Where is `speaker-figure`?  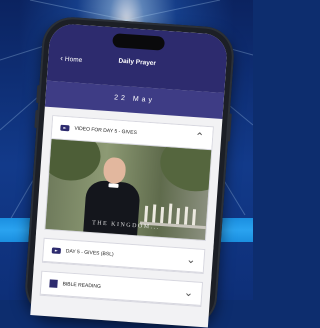 speaker-figure is located at coordinates (111, 210).